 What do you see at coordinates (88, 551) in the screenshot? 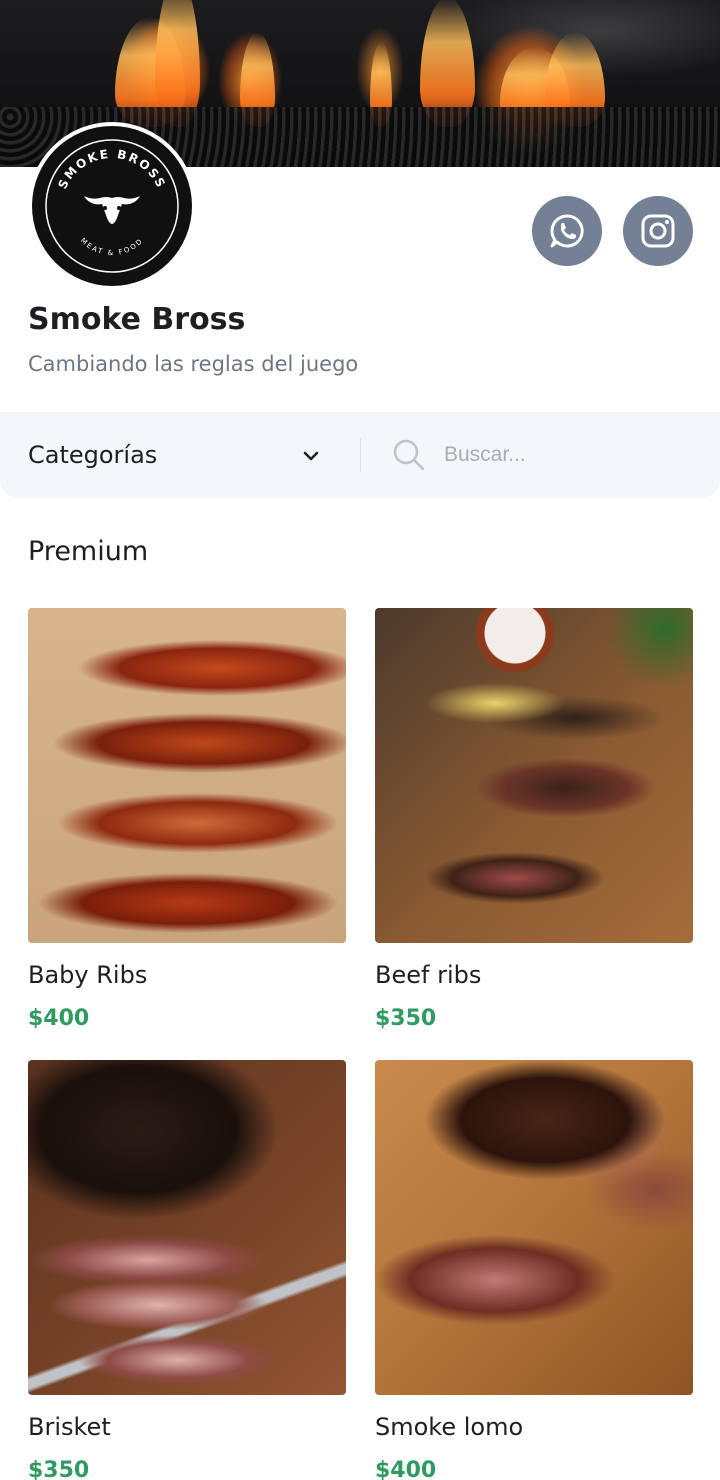
I see `section-title: Premium` at bounding box center [88, 551].